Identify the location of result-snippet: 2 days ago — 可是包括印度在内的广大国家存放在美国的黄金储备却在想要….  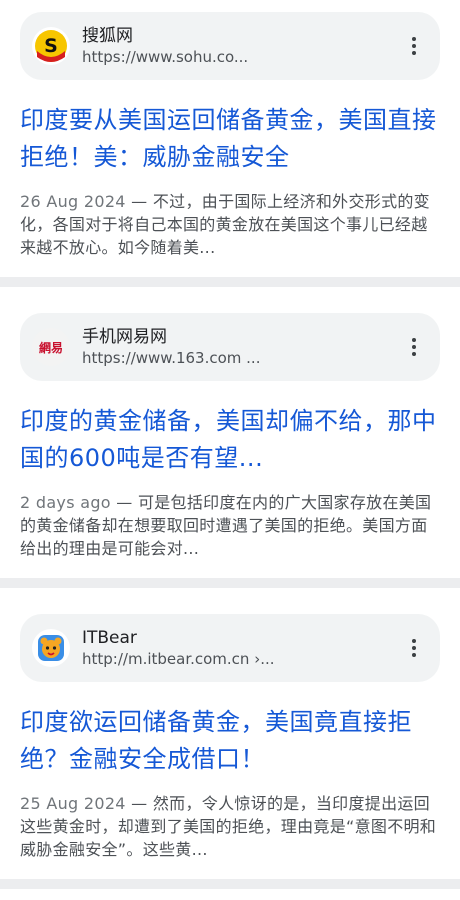
(230, 525).